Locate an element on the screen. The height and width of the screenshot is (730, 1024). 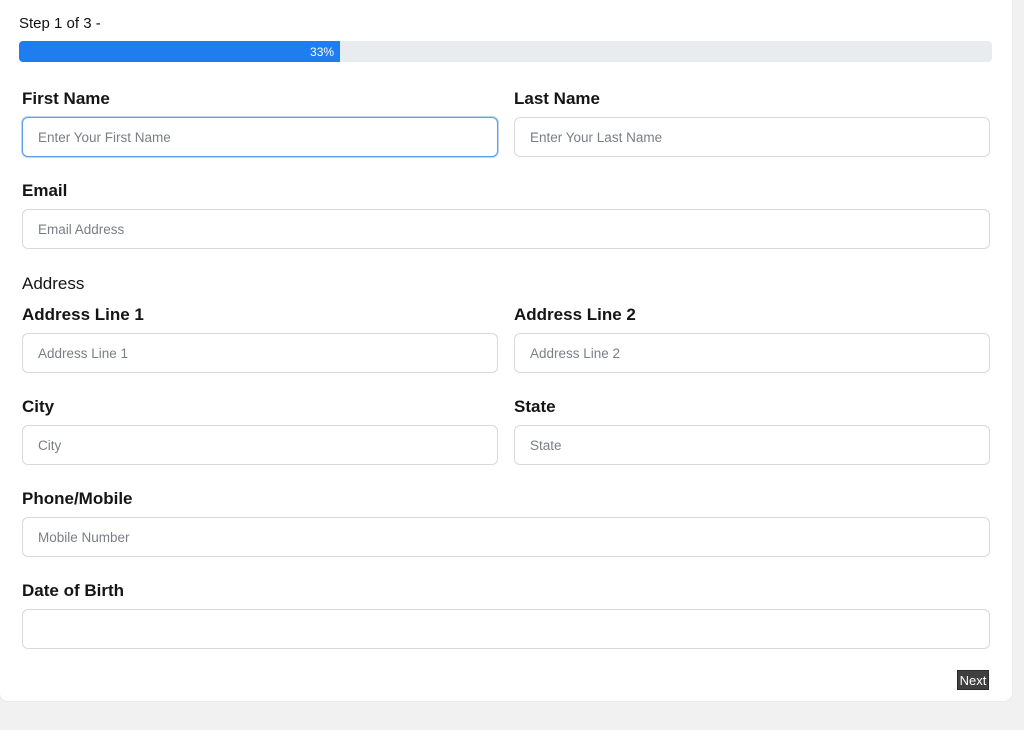
progress-fill: 33% is located at coordinates (180, 51).